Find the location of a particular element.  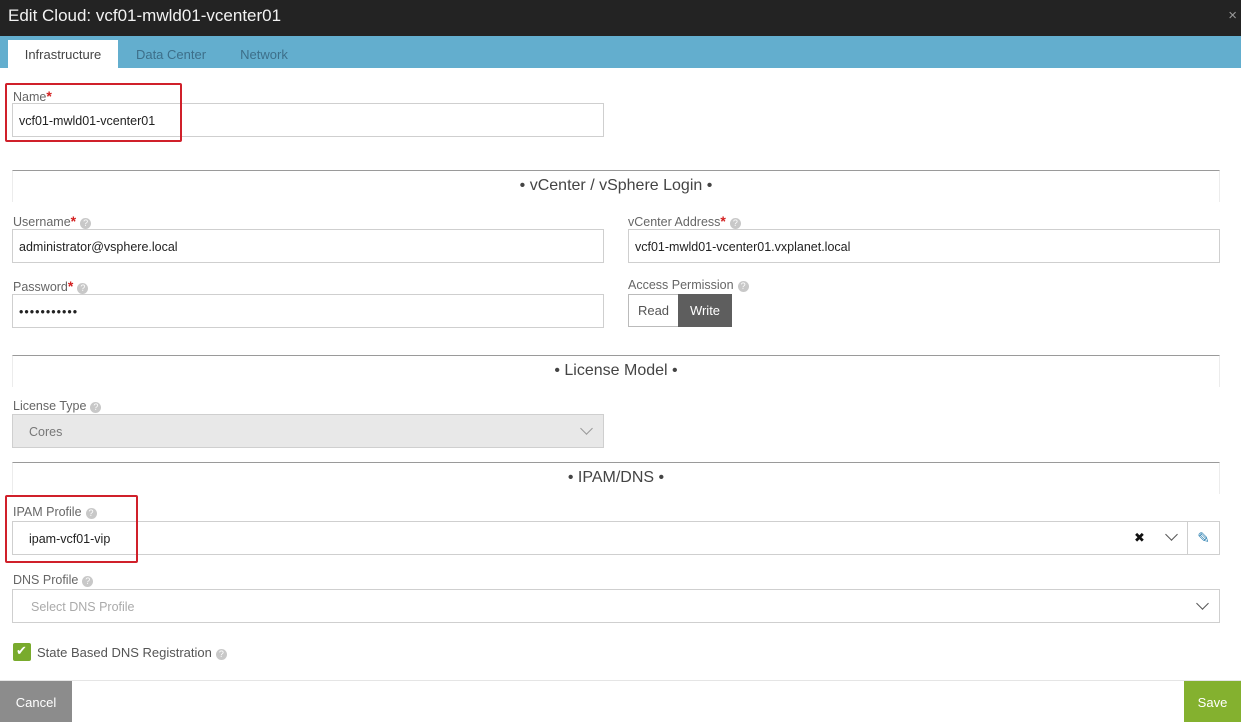

pencil-icon: ✎ is located at coordinates (1203, 538).